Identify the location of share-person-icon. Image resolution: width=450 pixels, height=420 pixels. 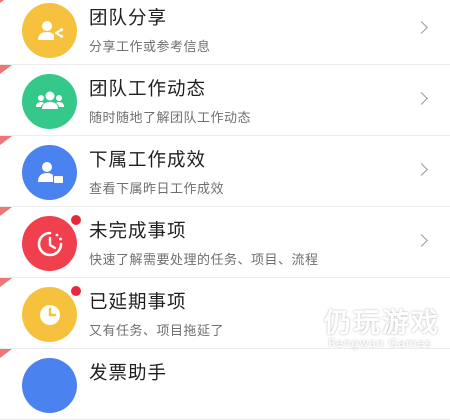
(49, 30).